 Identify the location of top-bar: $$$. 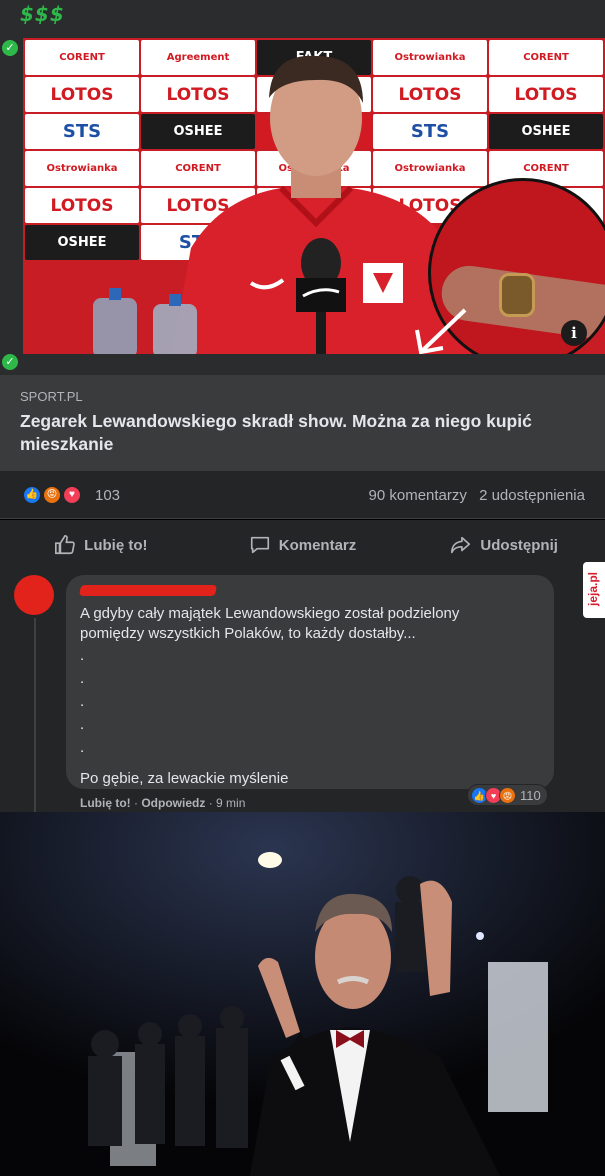
(302, 15).